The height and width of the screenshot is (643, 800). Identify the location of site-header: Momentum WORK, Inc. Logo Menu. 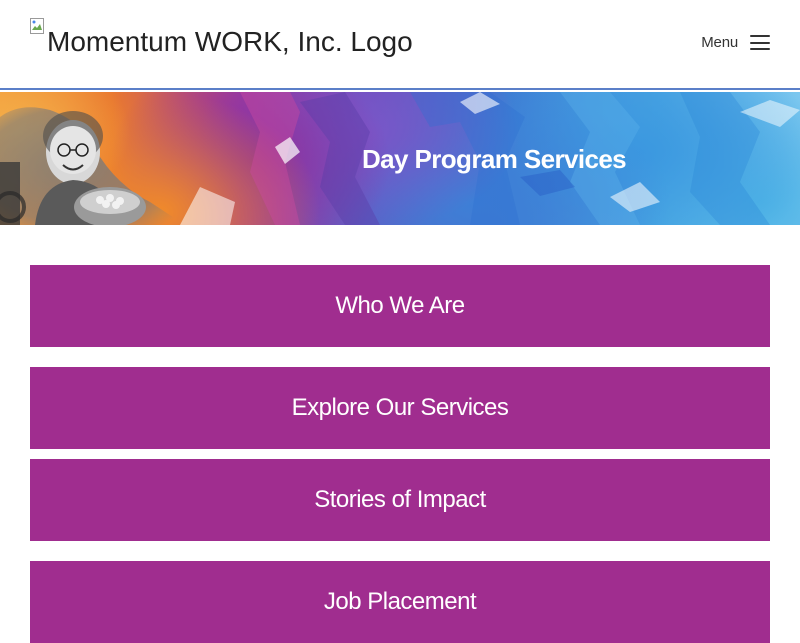
(400, 45).